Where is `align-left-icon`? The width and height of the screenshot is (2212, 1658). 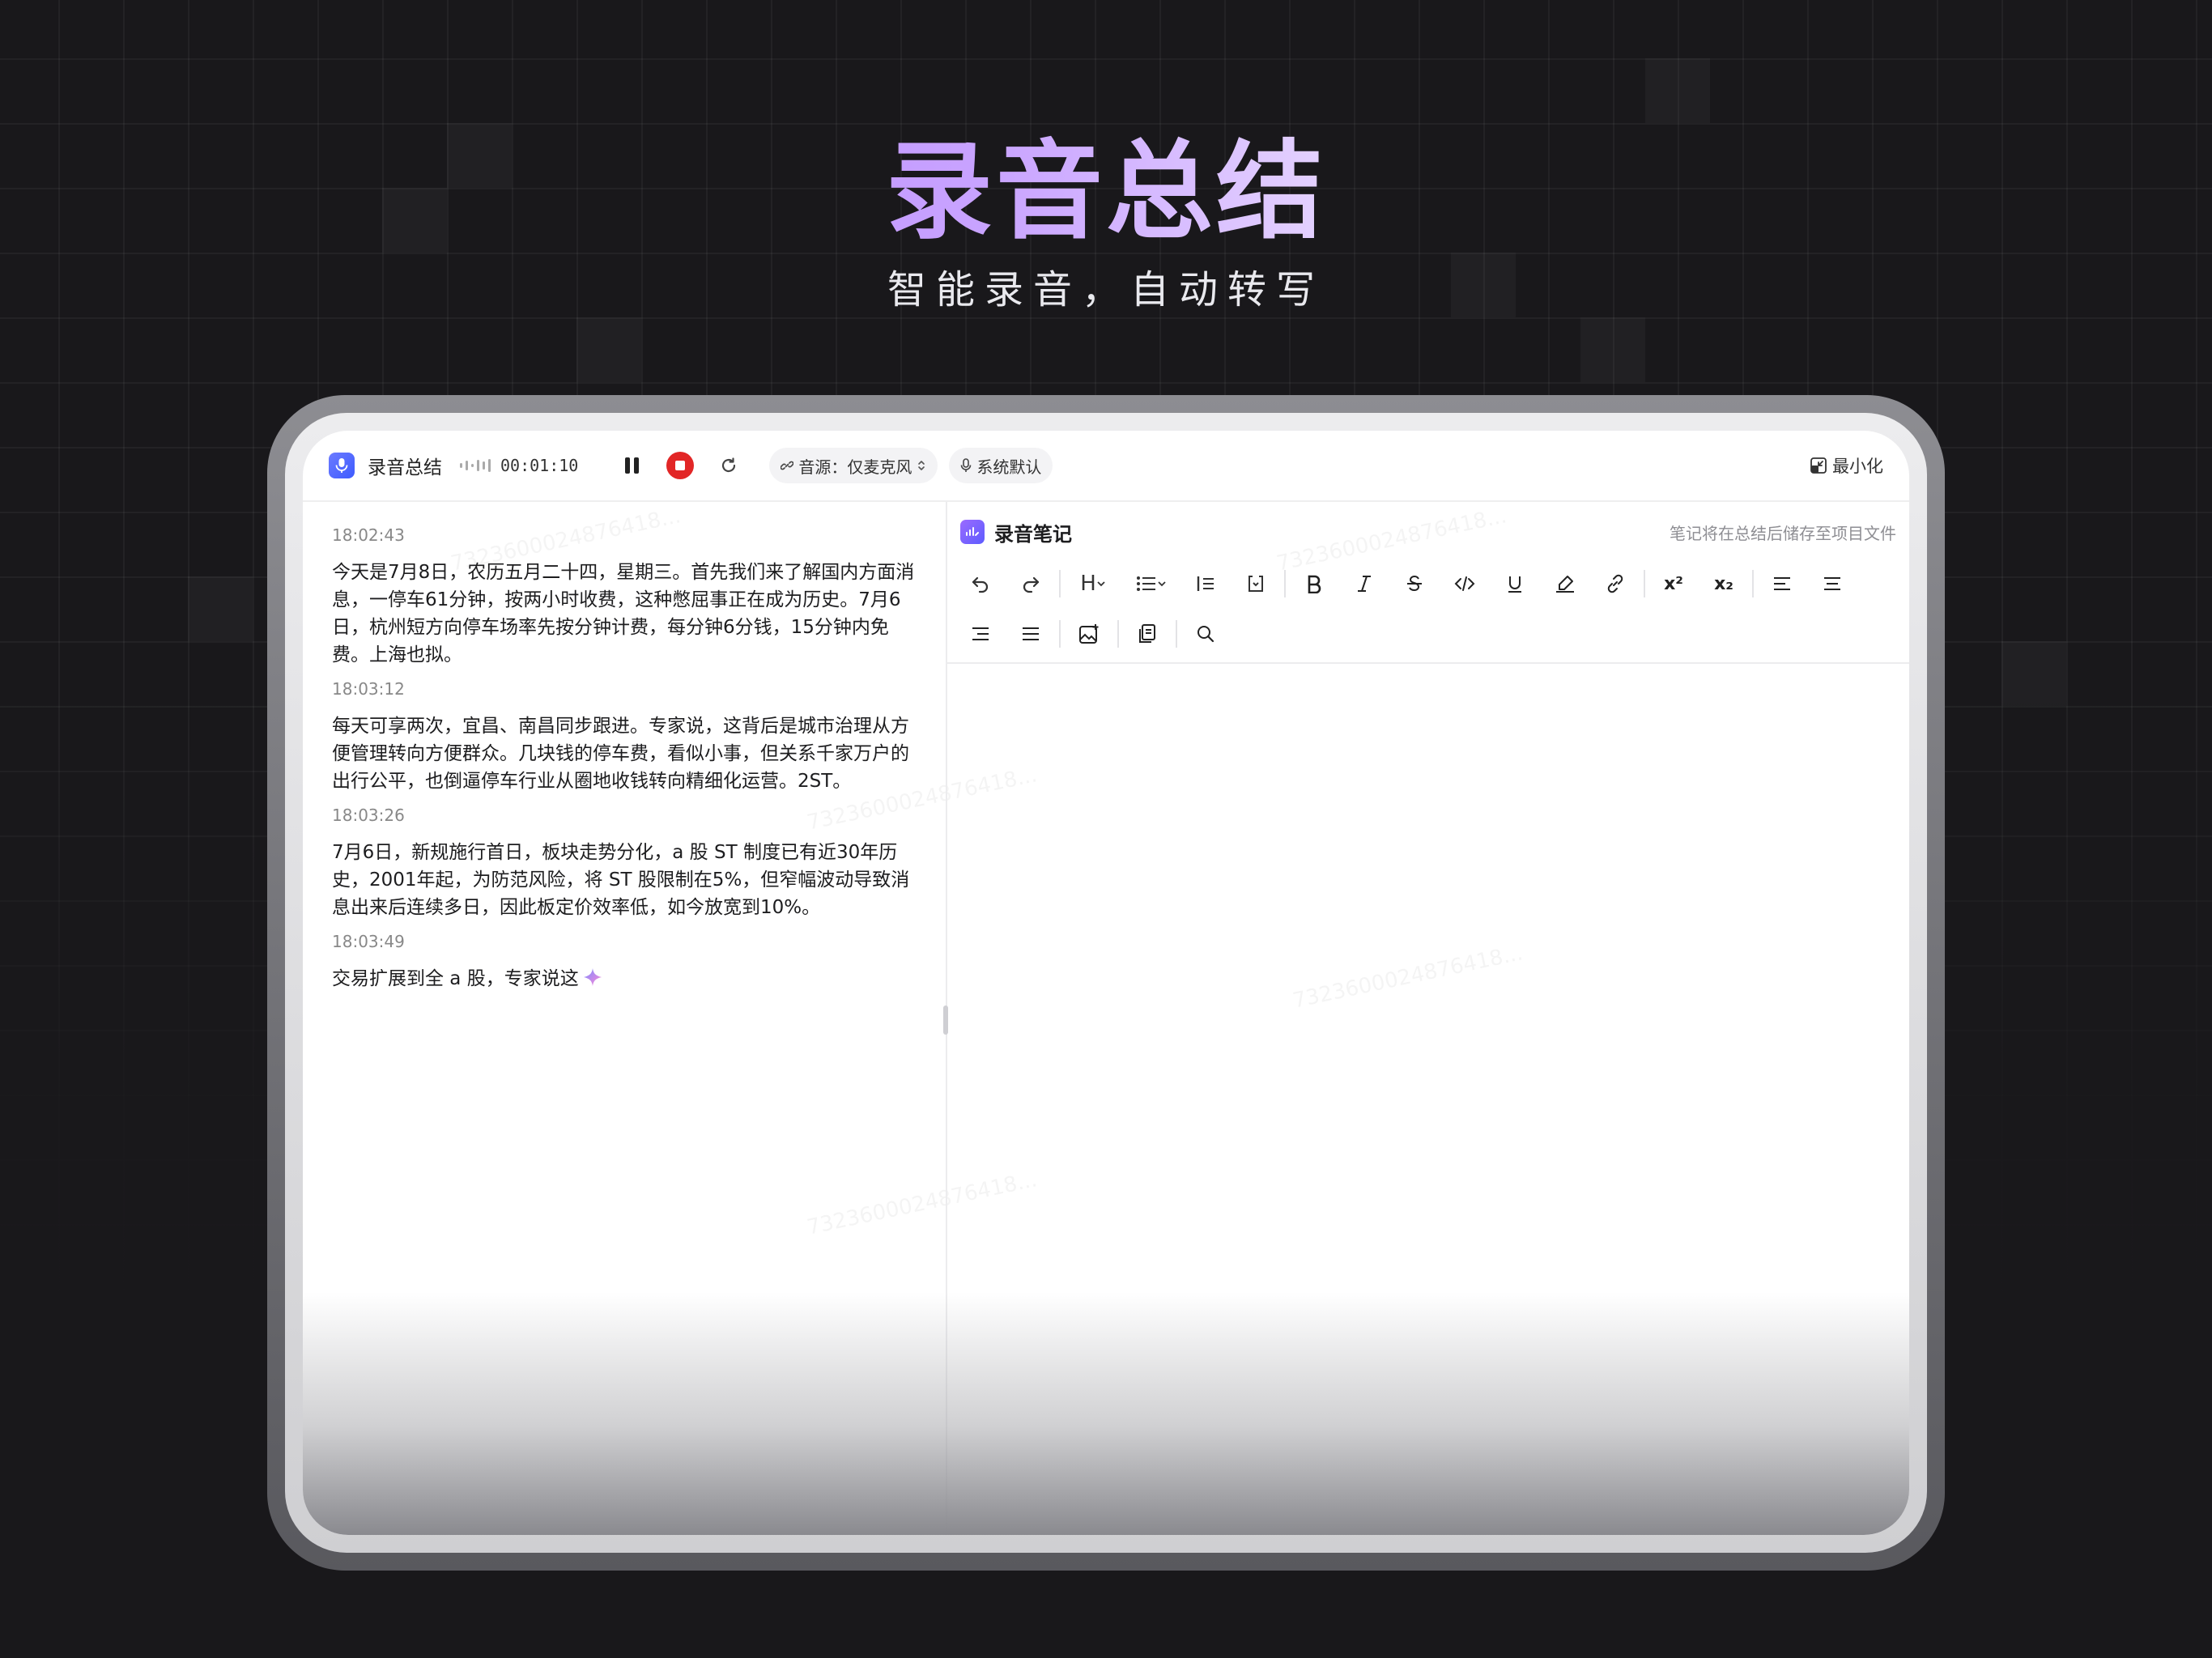 align-left-icon is located at coordinates (1782, 583).